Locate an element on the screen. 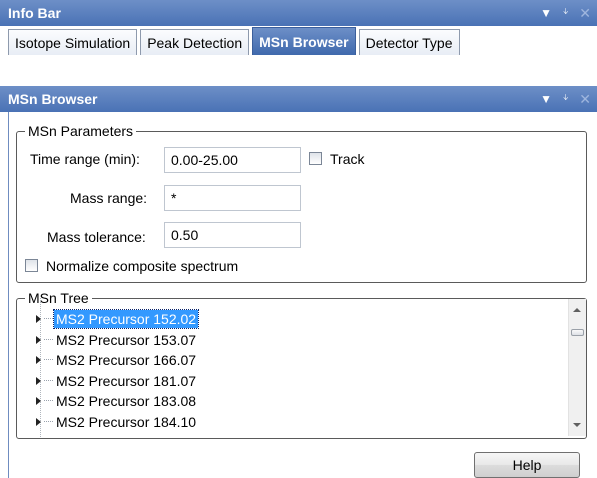 The image size is (597, 478). tree-item: MS2 Precursor 153.07 is located at coordinates (107, 340).